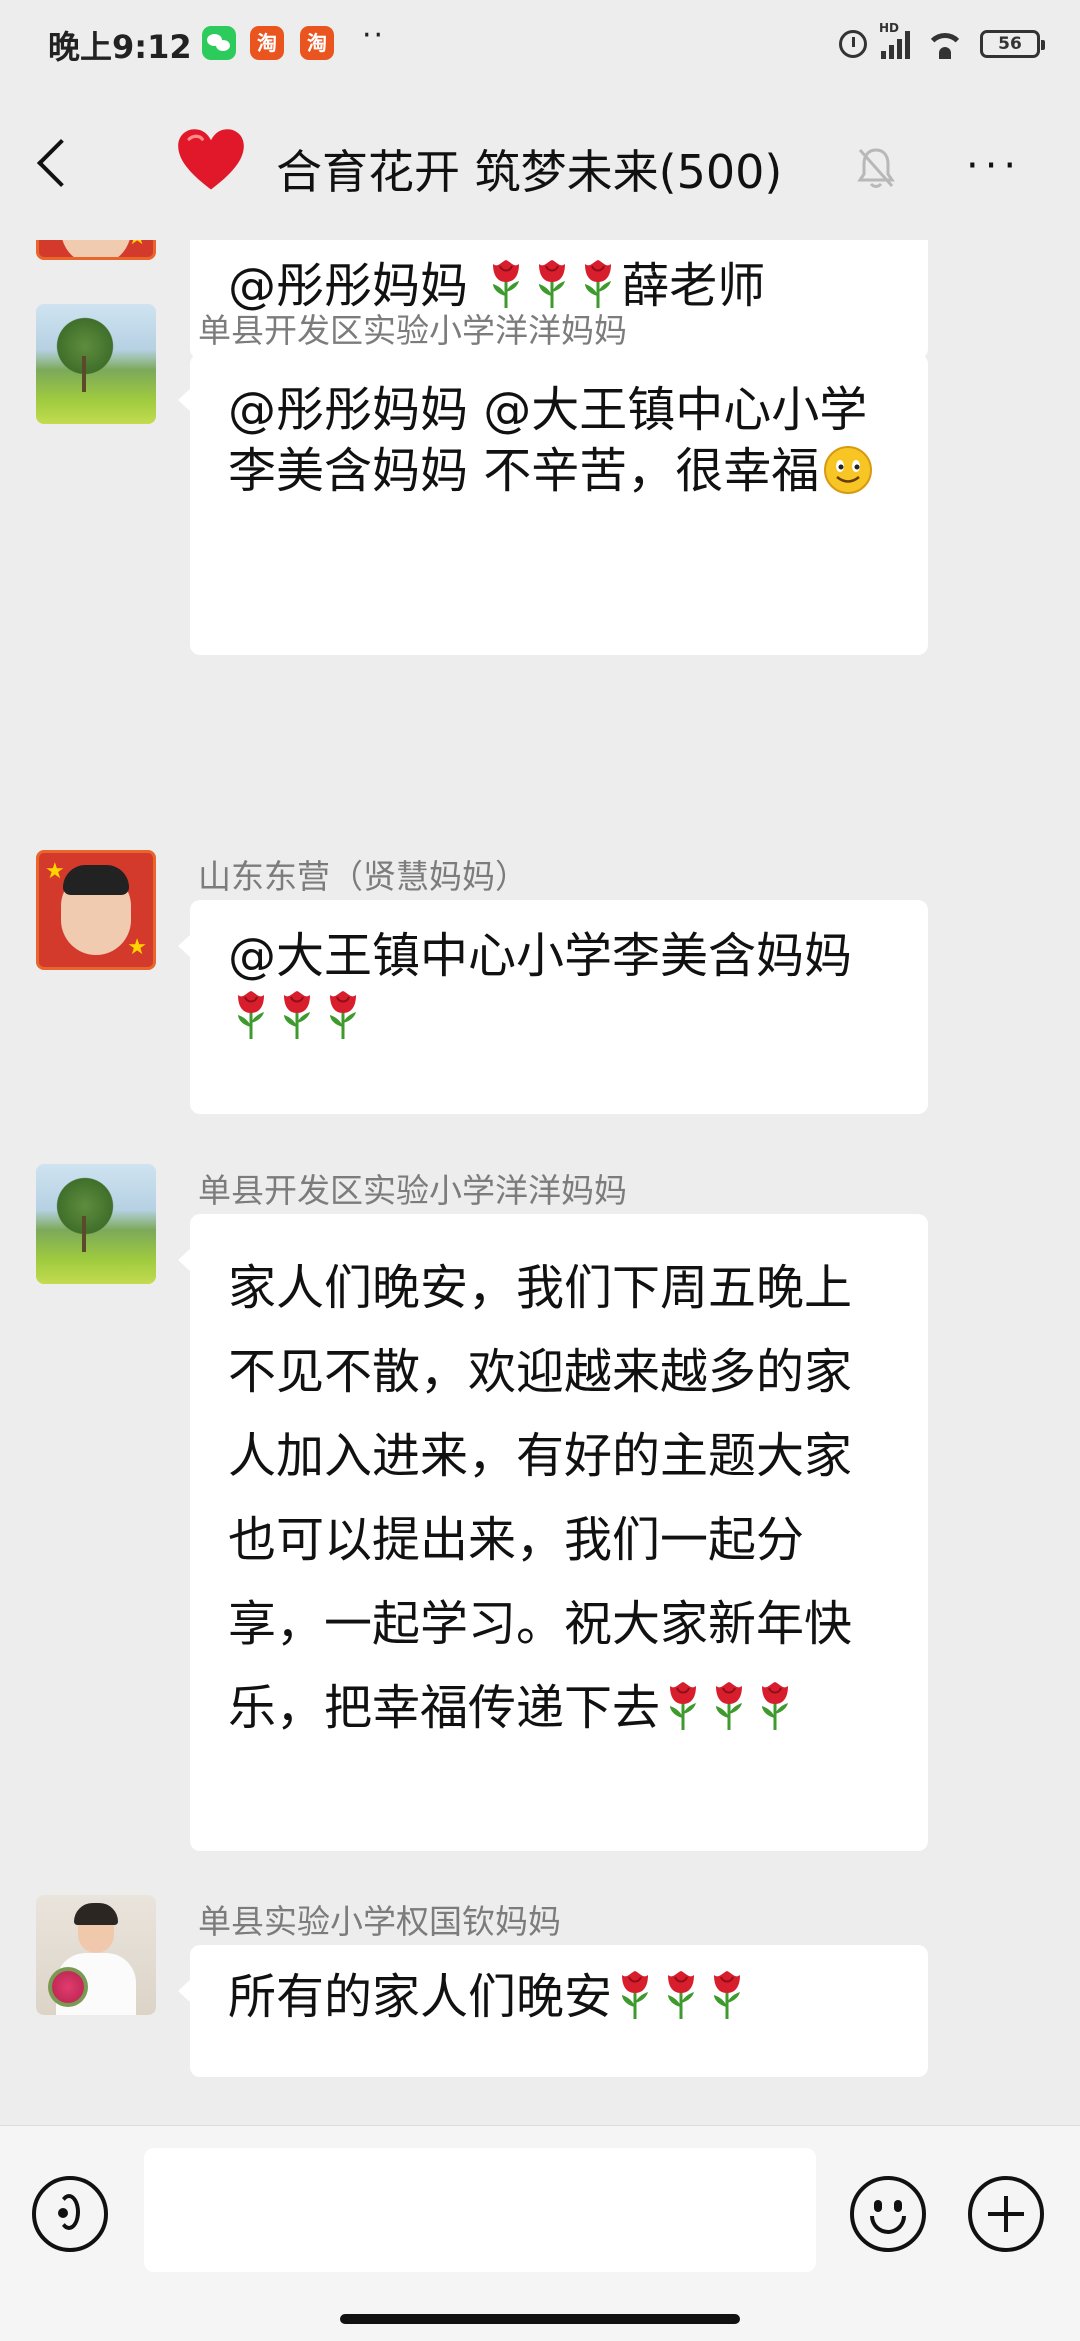 The width and height of the screenshot is (1080, 2341). What do you see at coordinates (489, 1997) in the screenshot?
I see `message-text: 所有的家人们晚安` at bounding box center [489, 1997].